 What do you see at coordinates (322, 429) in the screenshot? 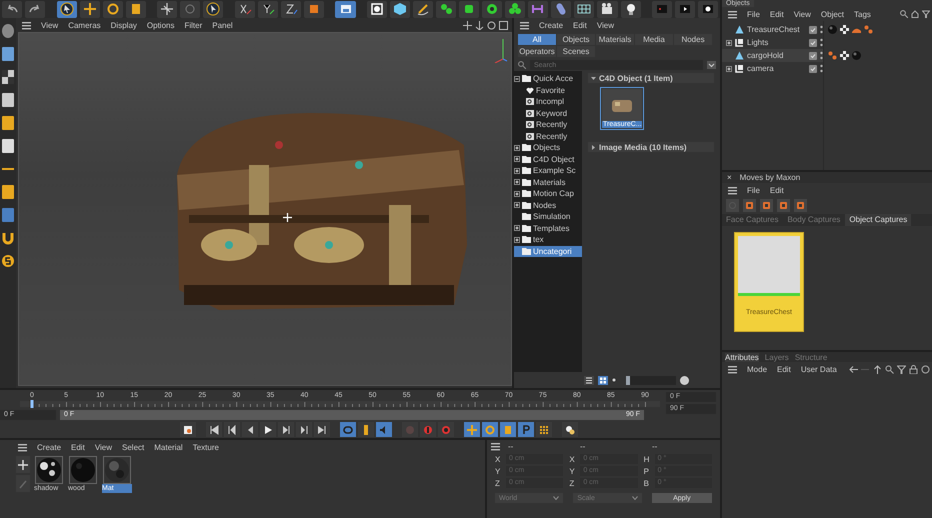
I see `last-frame-icon` at bounding box center [322, 429].